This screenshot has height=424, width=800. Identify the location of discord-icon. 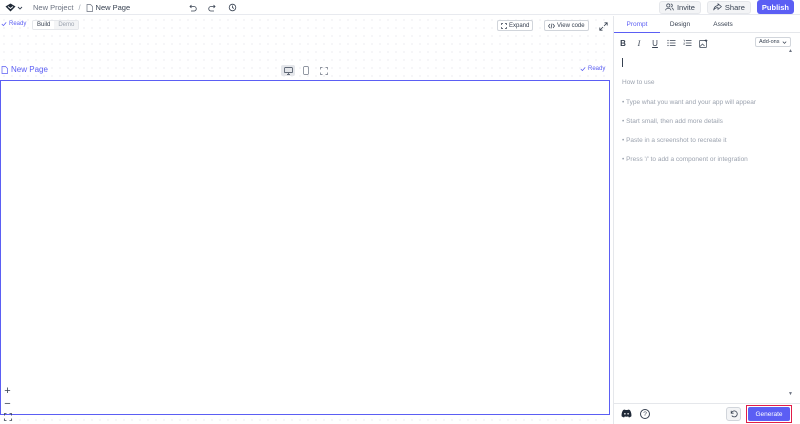
(626, 413).